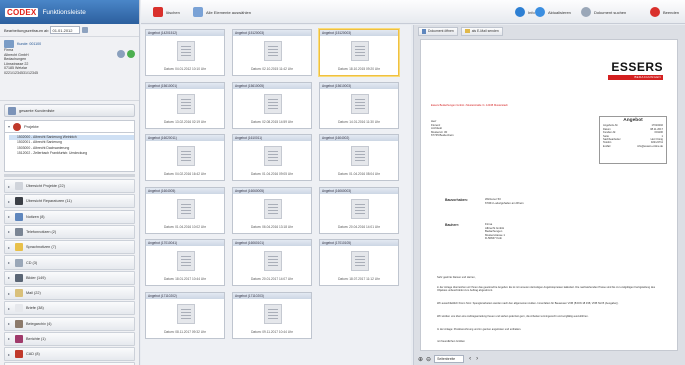  I want to click on customer-line: 0221/1234531/12345, so click(21, 72).